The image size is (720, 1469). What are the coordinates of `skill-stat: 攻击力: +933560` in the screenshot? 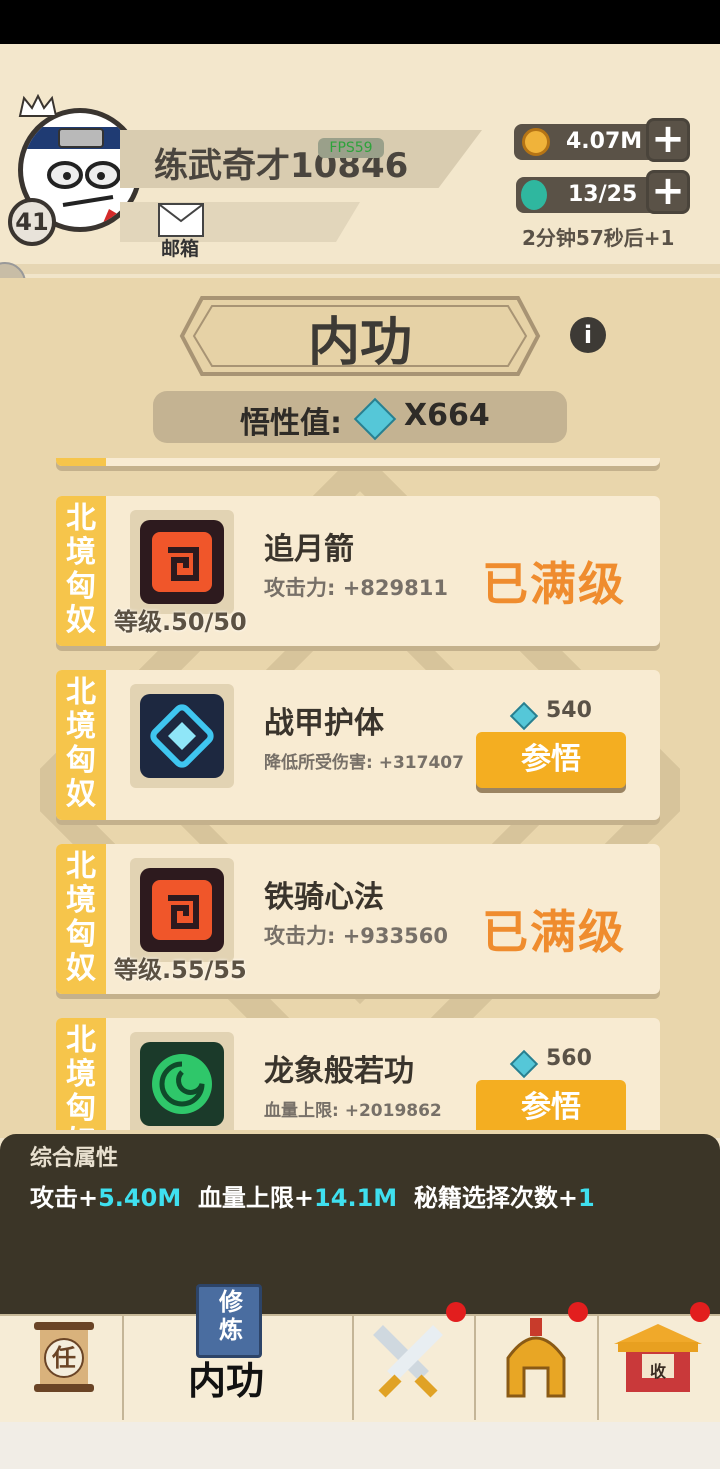 It's located at (356, 936).